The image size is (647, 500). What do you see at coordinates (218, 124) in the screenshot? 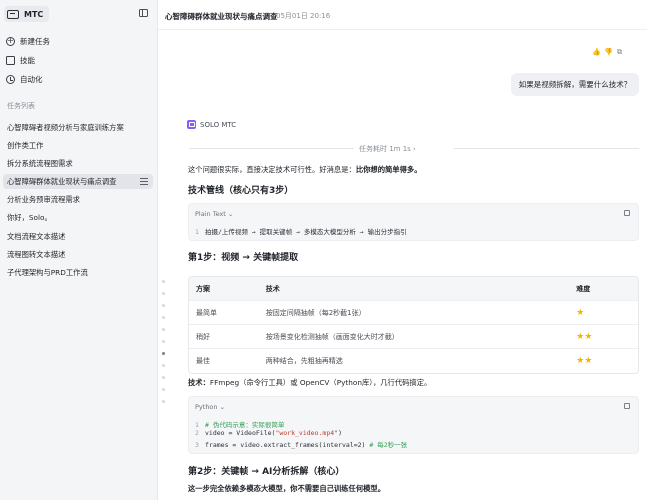
I see `agent-name: SOLO MTC` at bounding box center [218, 124].